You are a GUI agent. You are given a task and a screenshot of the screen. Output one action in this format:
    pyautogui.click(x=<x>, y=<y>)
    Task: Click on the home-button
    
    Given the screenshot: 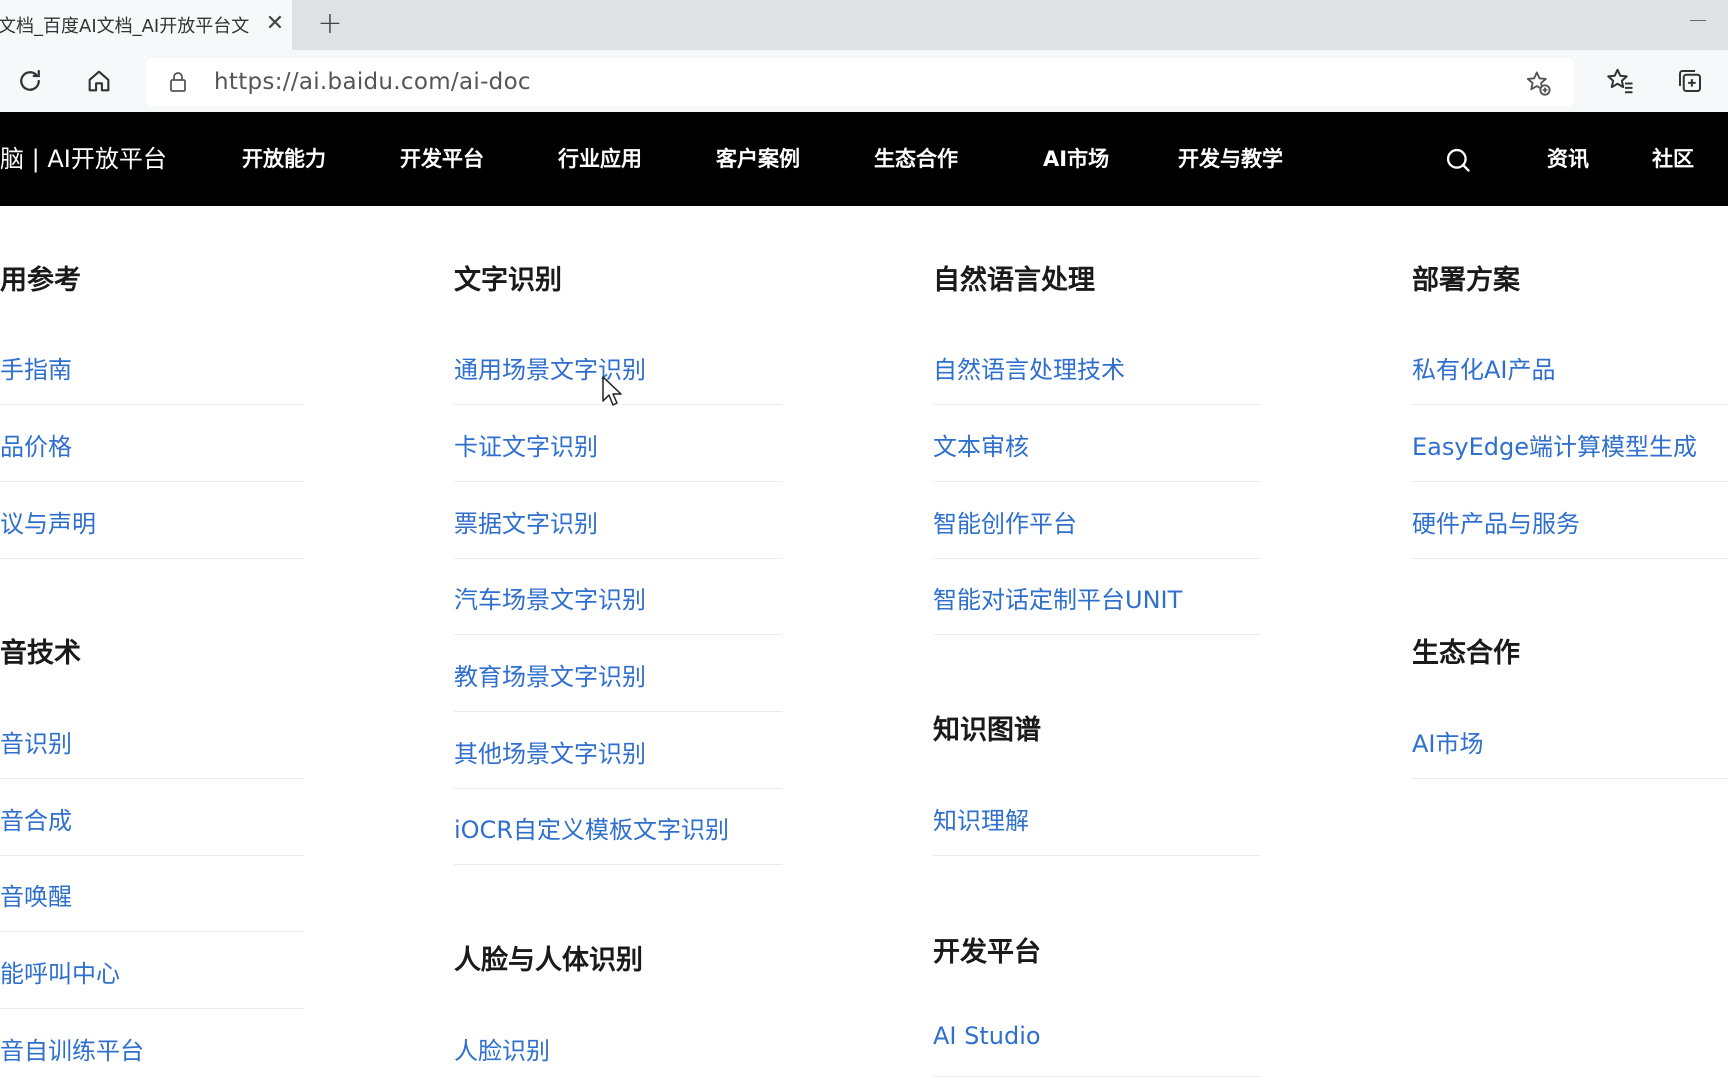 What is the action you would take?
    pyautogui.click(x=99, y=81)
    